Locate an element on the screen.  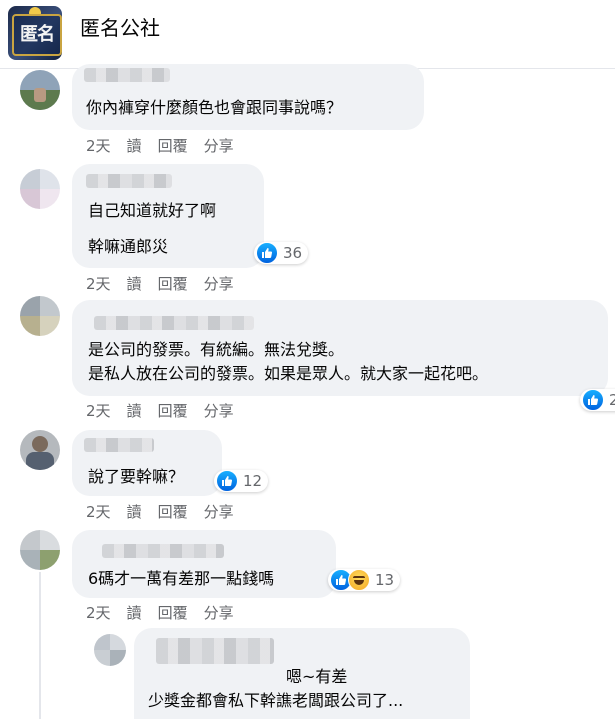
comment-text: 你內褲穿什麼顏色也會跟同事說嗎？ is located at coordinates (214, 107).